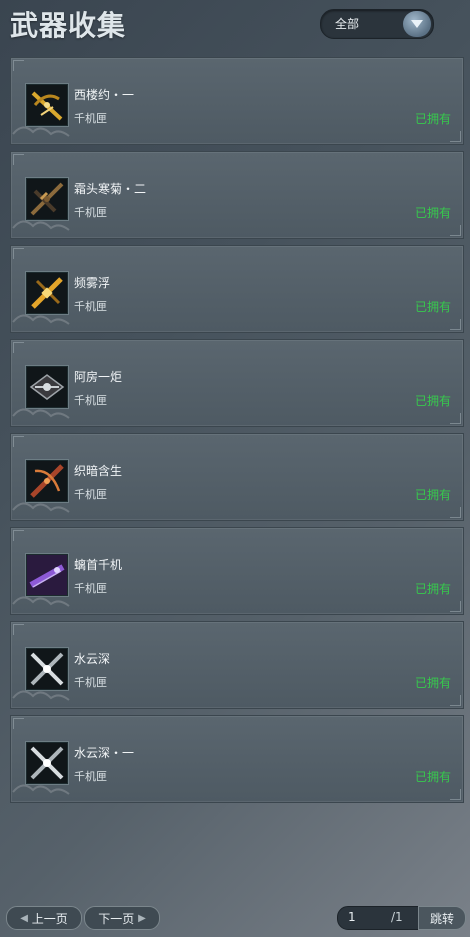 The width and height of the screenshot is (470, 937). Describe the element at coordinates (24, 918) in the screenshot. I see `chevron-left-icon: ◀` at that location.